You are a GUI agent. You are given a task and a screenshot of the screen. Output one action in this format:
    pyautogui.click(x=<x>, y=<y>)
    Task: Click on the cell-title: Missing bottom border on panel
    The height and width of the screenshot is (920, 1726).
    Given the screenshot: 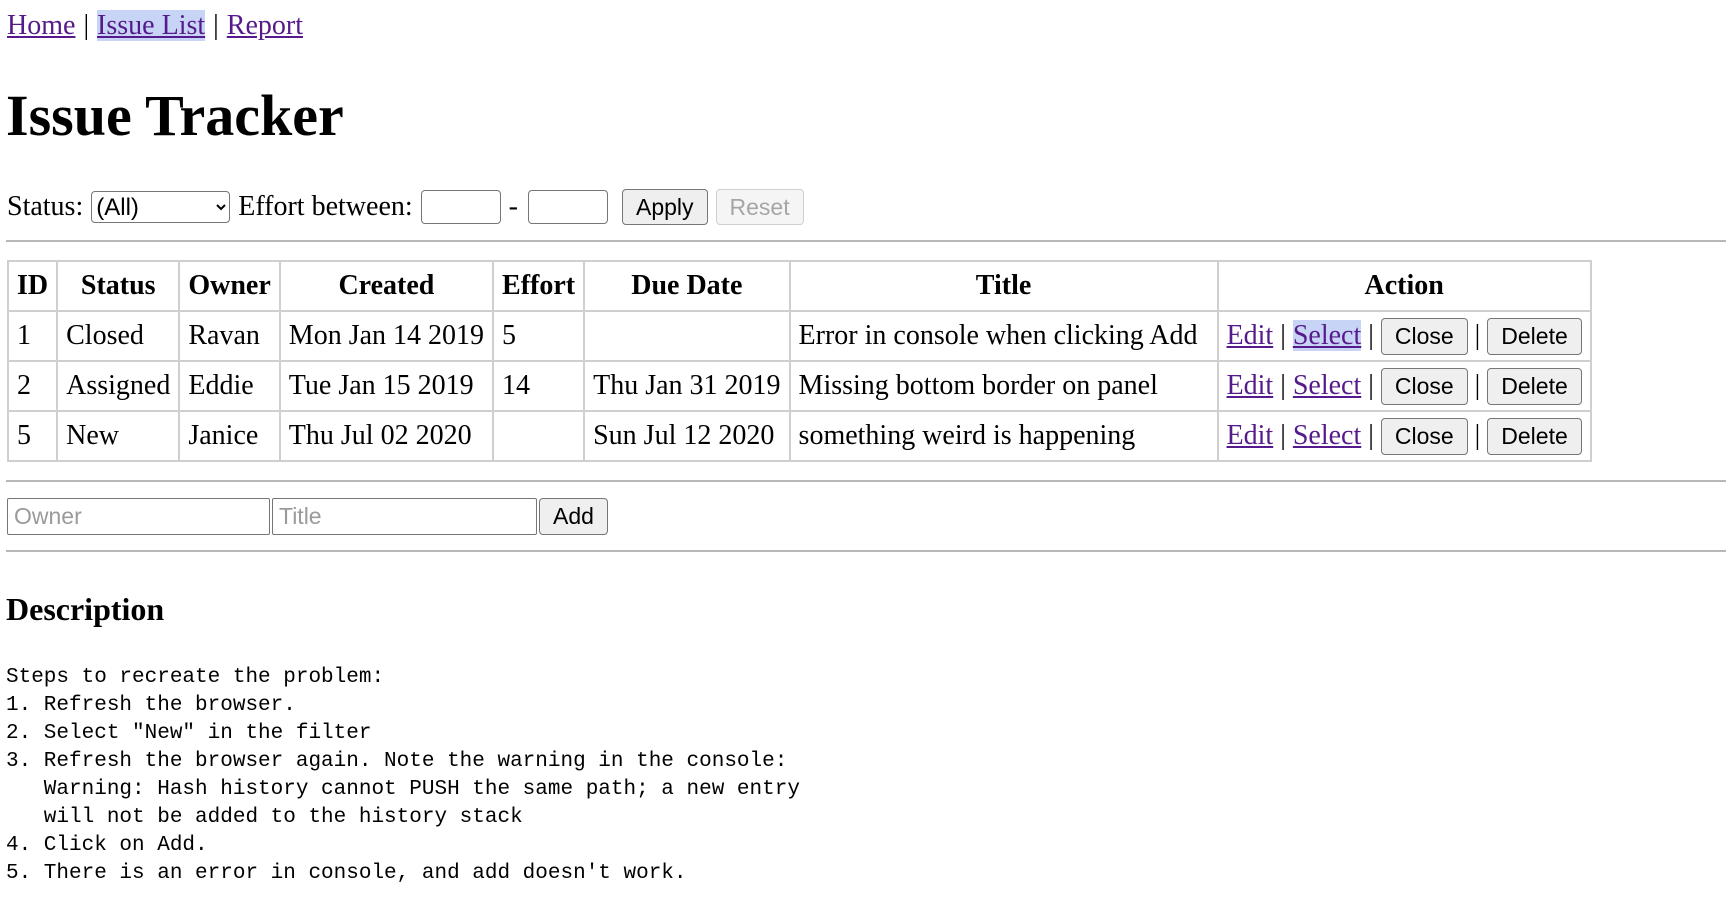 What is the action you would take?
    pyautogui.click(x=1003, y=386)
    